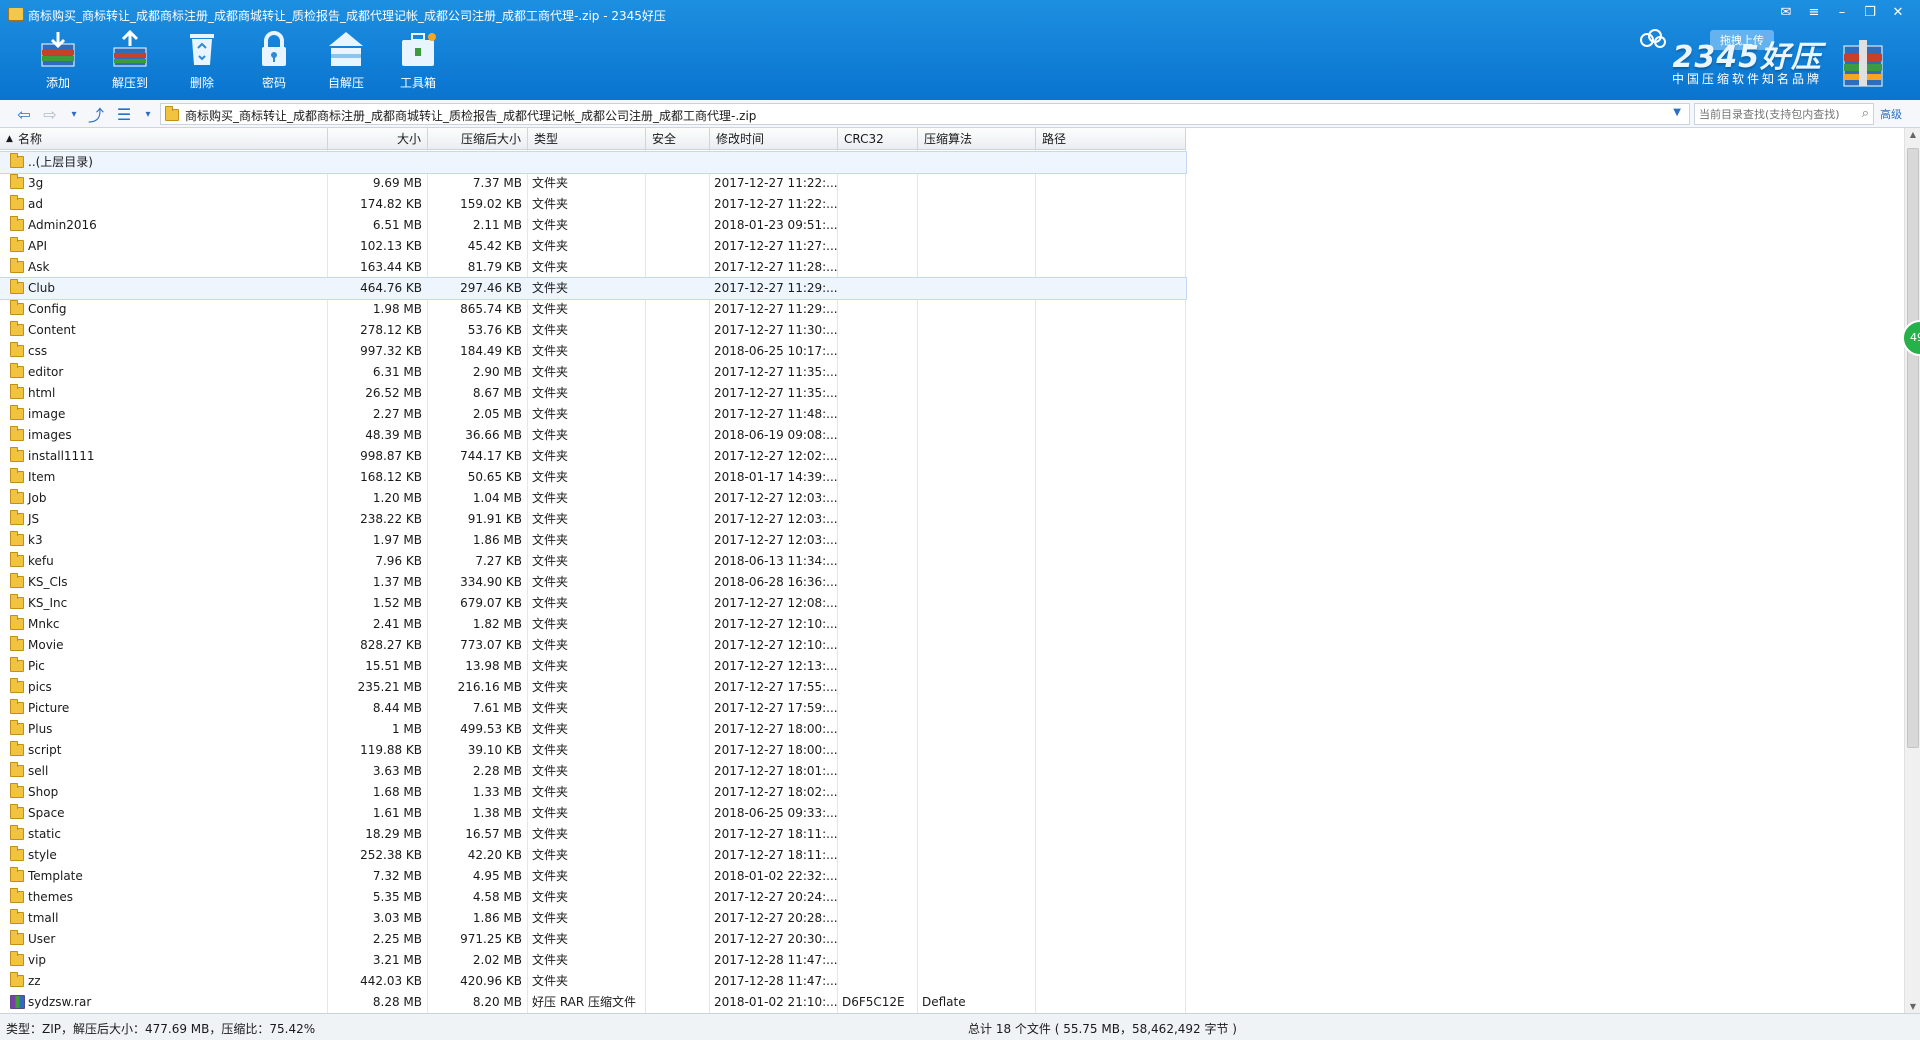  Describe the element at coordinates (274, 62) in the screenshot. I see `password-button: 密码` at that location.